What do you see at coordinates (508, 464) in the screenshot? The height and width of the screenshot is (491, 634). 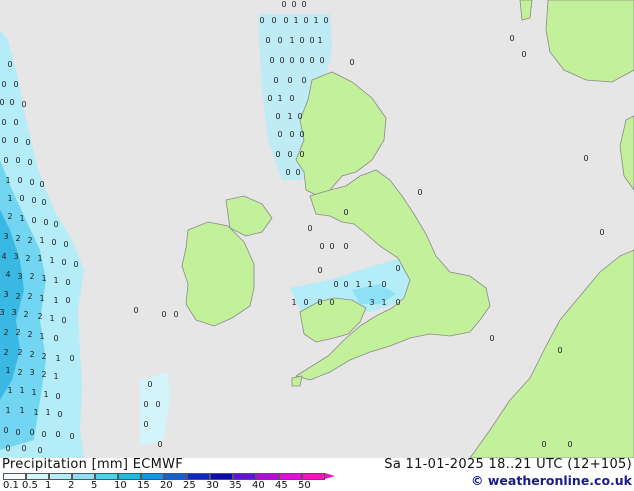 I see `forecast-datetime: Sa 11-01-2025 18..21 UTC (12+105)` at bounding box center [508, 464].